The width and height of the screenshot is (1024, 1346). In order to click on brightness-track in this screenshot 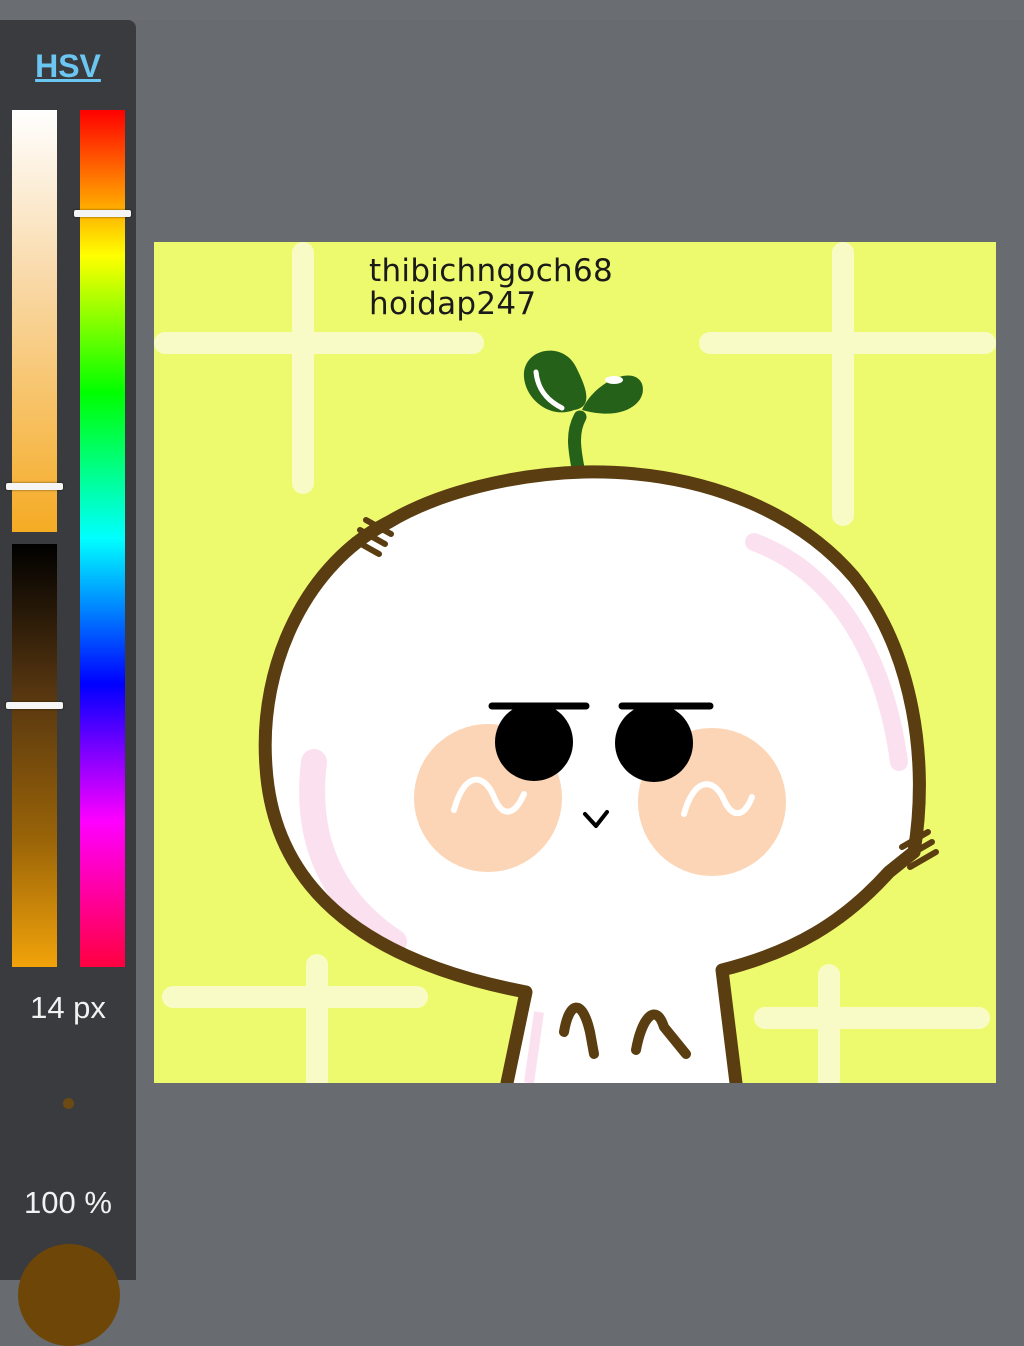, I will do `click(34, 755)`.